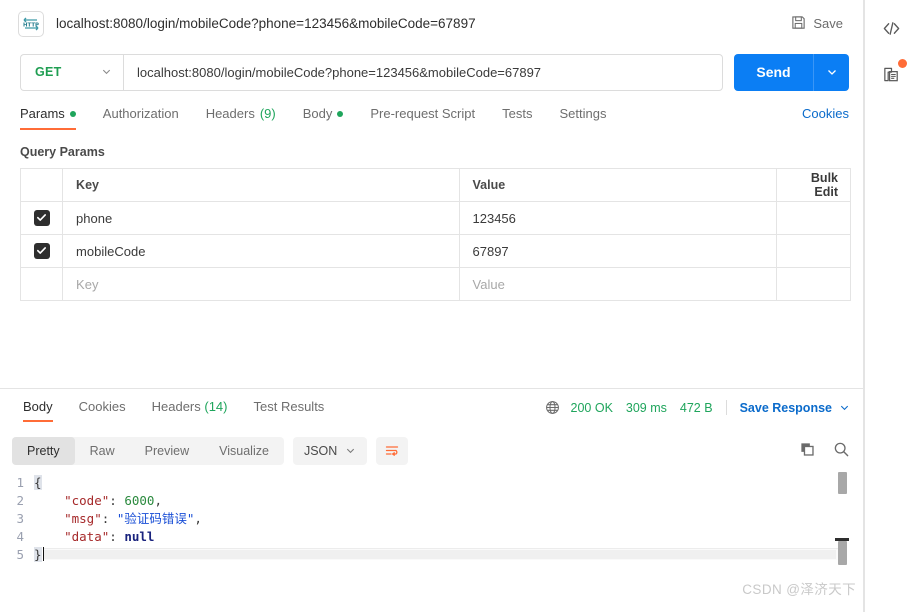 The width and height of the screenshot is (918, 612). What do you see at coordinates (696, 407) in the screenshot?
I see `response-size: 472 B` at bounding box center [696, 407].